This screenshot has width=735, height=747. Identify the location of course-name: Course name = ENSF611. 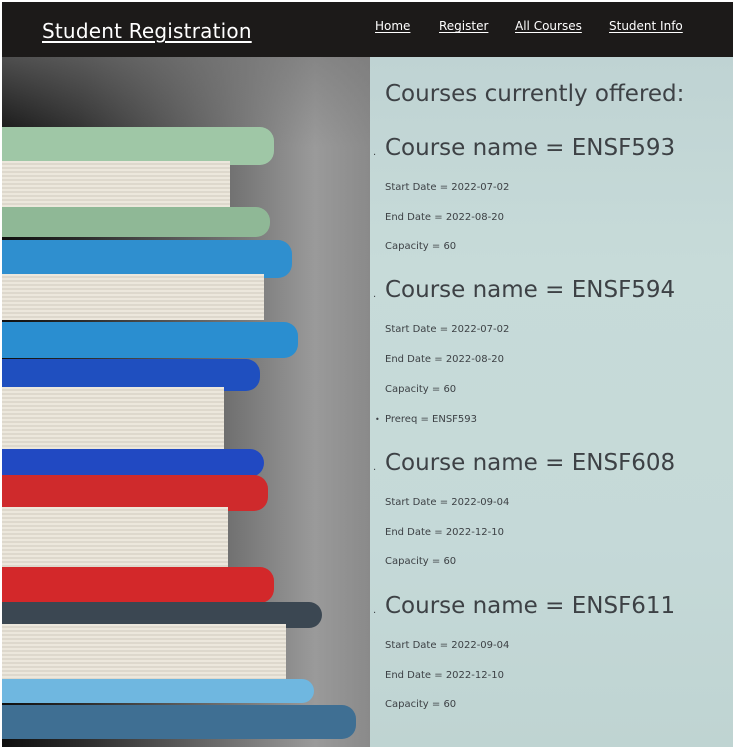
(530, 606).